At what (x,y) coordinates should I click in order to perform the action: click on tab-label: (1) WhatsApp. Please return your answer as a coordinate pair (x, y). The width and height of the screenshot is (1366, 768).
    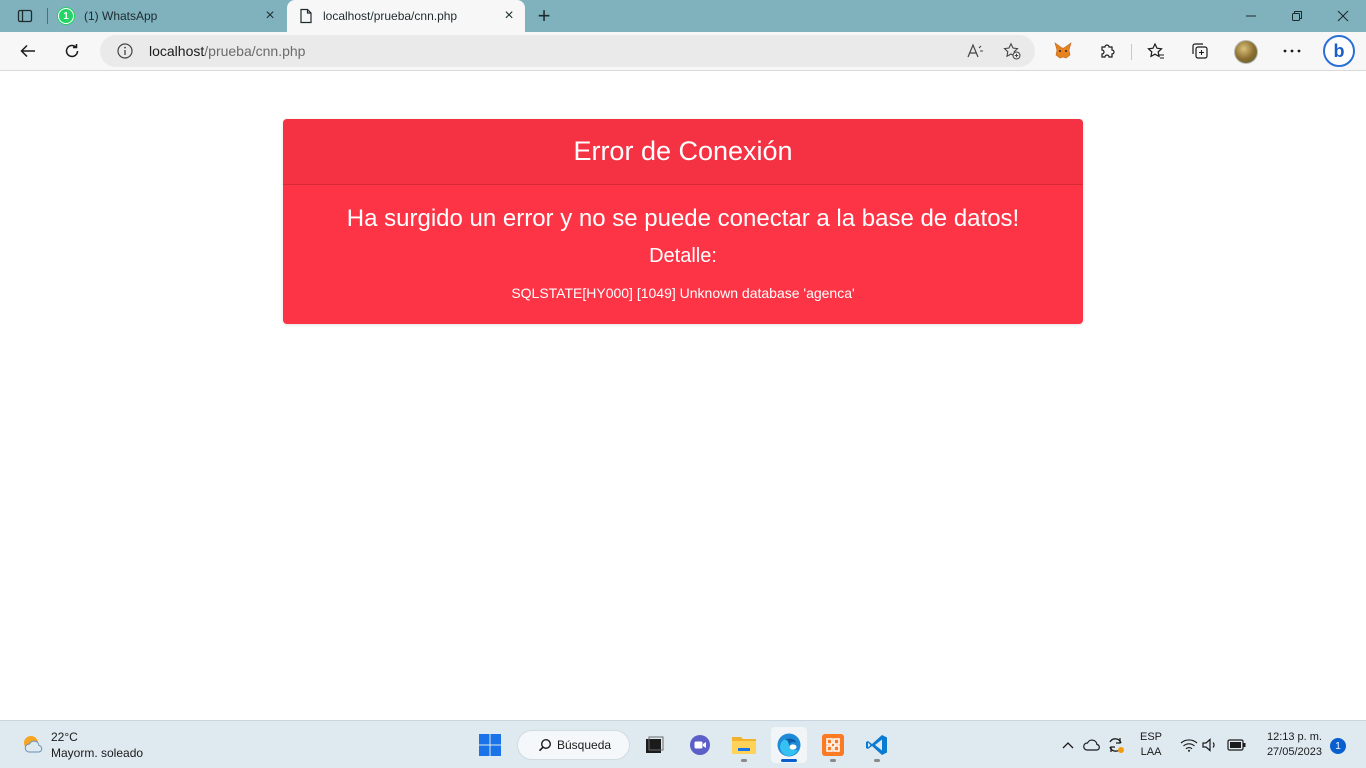
    Looking at the image, I should click on (121, 16).